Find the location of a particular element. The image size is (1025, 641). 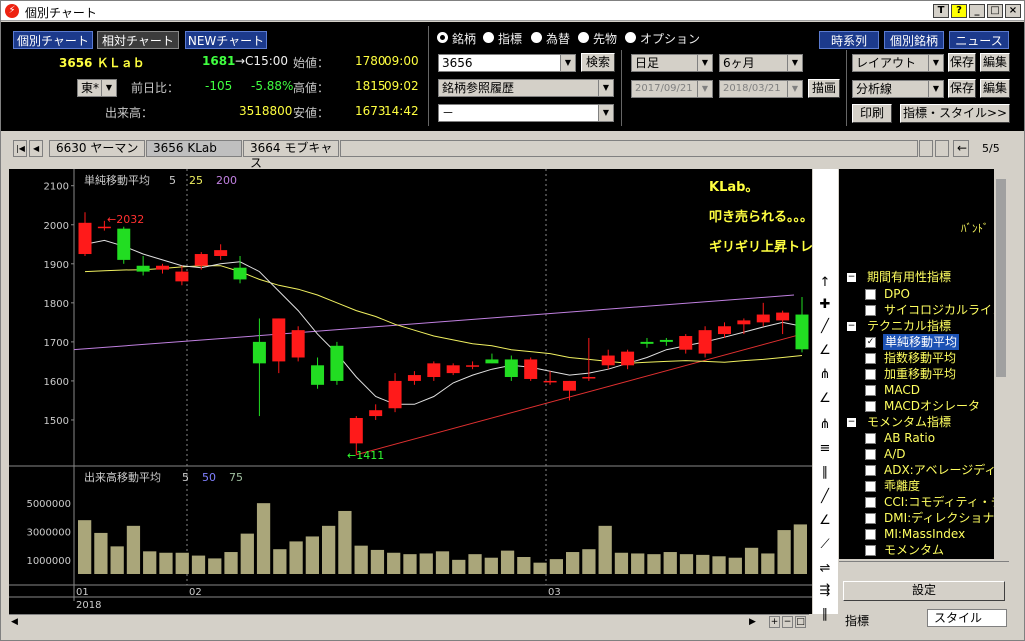

draw-button: 描画 is located at coordinates (824, 88).